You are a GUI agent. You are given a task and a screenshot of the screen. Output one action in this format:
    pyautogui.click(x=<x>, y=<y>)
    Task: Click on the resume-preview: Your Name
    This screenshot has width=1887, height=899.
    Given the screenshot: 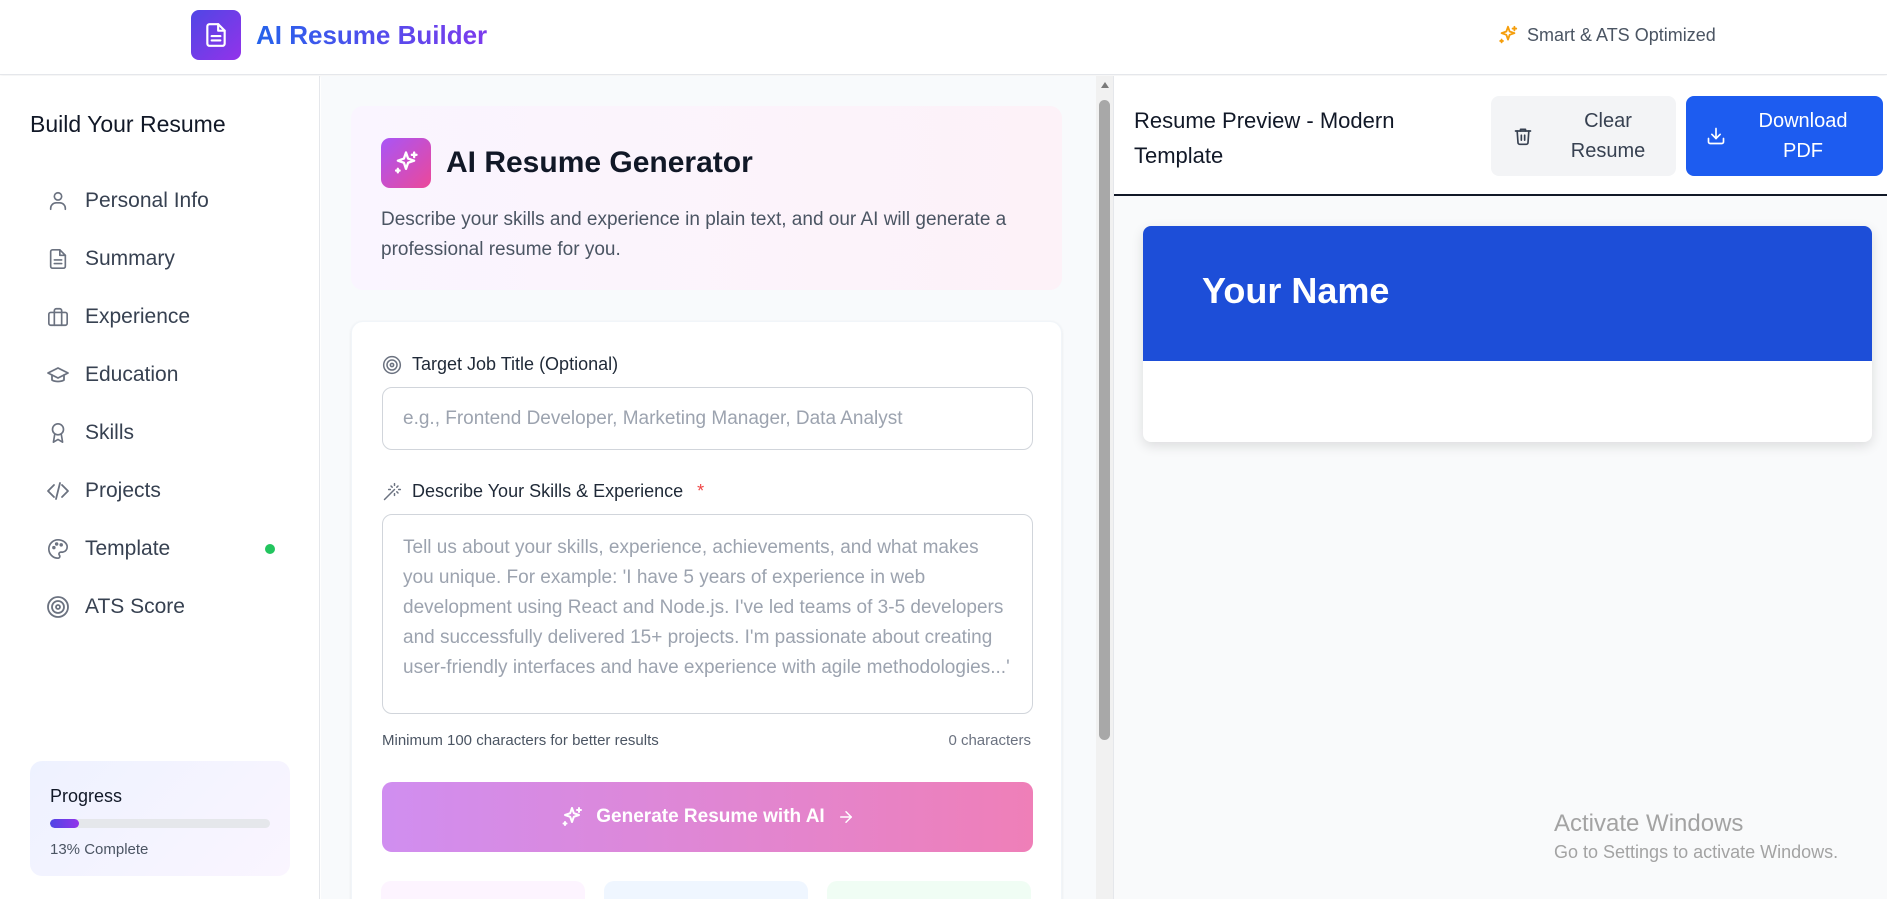 What is the action you would take?
    pyautogui.click(x=1507, y=334)
    